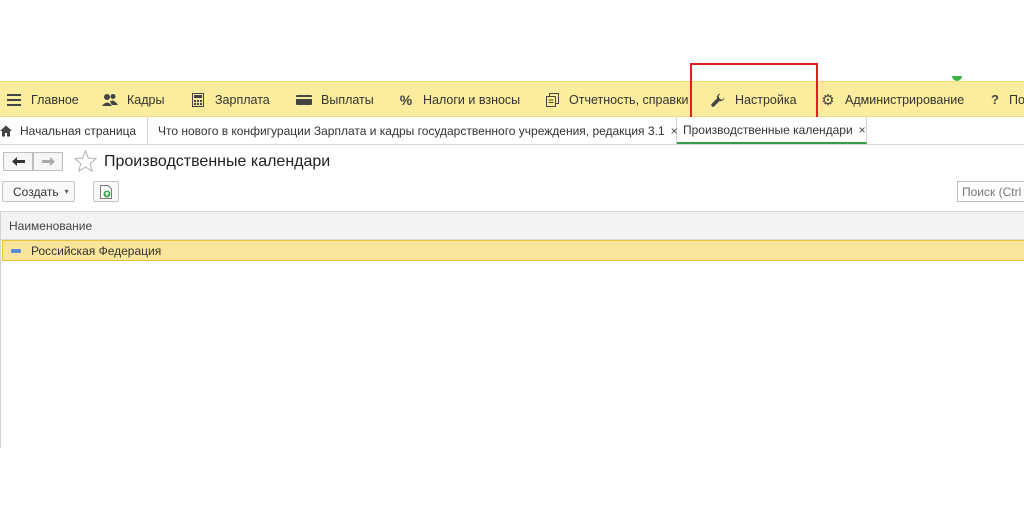 The height and width of the screenshot is (528, 1024). I want to click on collapse-icon, so click(16, 250).